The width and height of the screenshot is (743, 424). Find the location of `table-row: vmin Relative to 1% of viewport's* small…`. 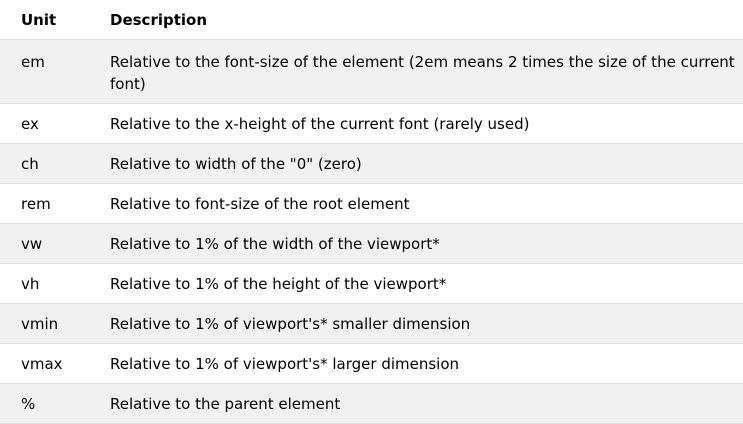

table-row: vmin Relative to 1% of viewport's* small… is located at coordinates (371, 323).